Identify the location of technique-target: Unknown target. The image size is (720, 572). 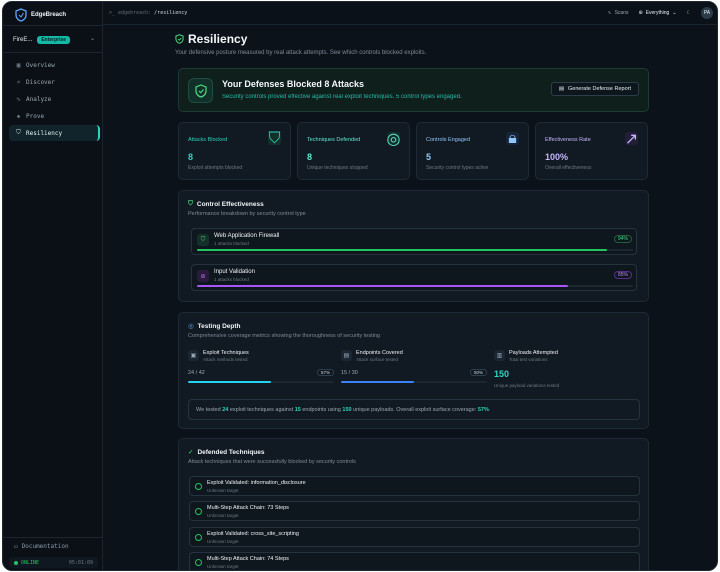
(223, 490).